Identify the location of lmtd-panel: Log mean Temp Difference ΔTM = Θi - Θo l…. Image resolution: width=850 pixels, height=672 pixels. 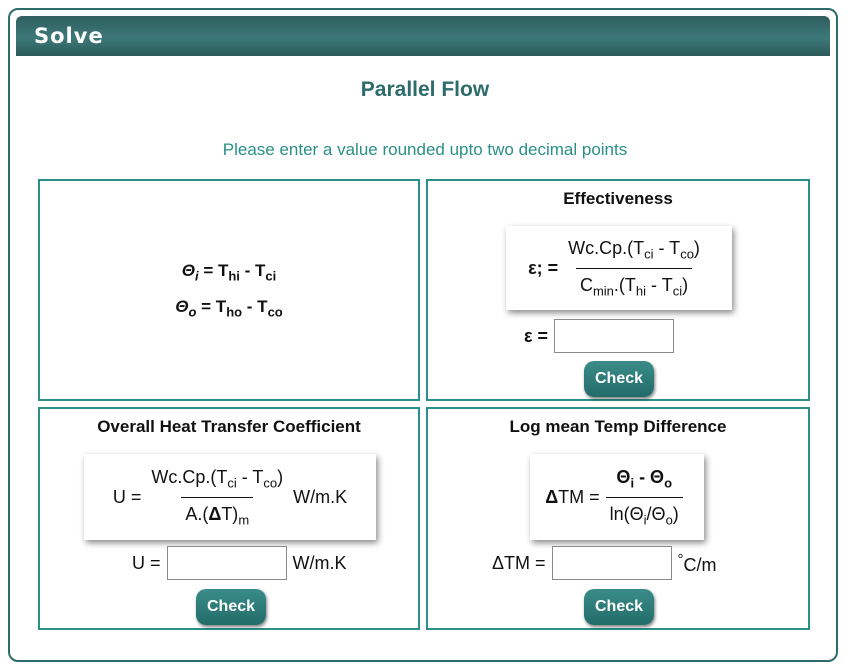
(618, 518).